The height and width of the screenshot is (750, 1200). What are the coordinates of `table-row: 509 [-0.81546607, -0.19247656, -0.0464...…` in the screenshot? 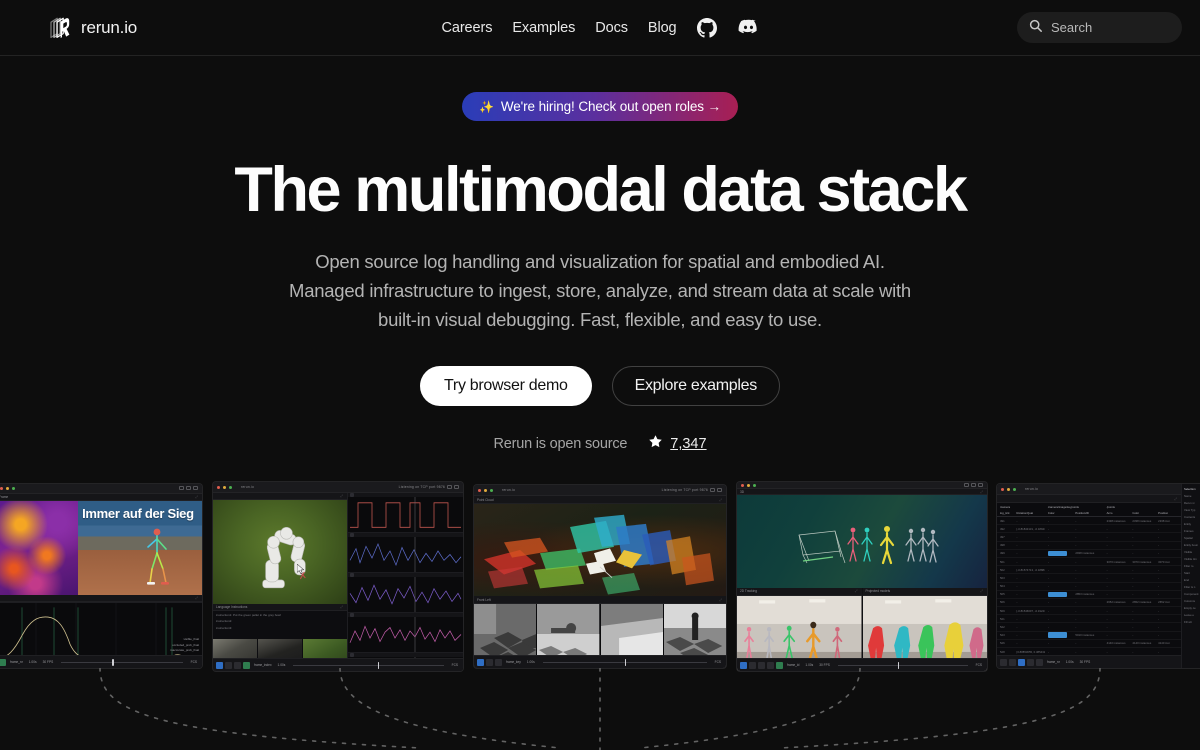 It's located at (1089, 611).